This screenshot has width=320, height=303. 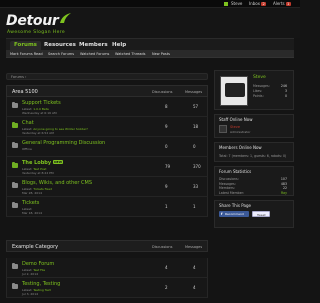 I want to click on facebook-icon: f, so click(x=222, y=213).